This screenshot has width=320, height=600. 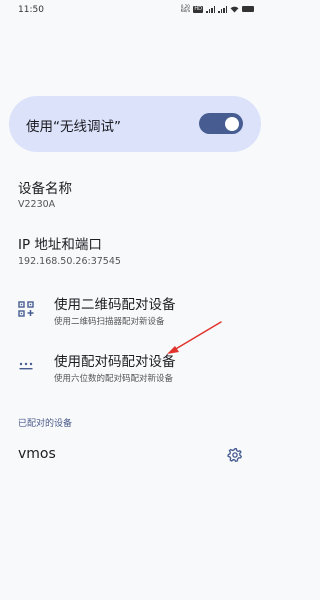 I want to click on paired-device-name: vmos, so click(x=37, y=454).